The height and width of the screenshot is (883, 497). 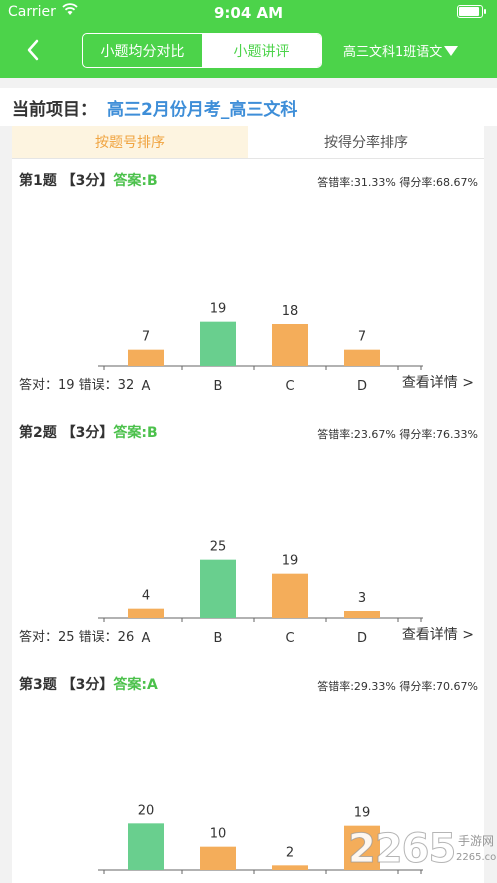 What do you see at coordinates (451, 50) in the screenshot?
I see `dropdown-triangle-icon` at bounding box center [451, 50].